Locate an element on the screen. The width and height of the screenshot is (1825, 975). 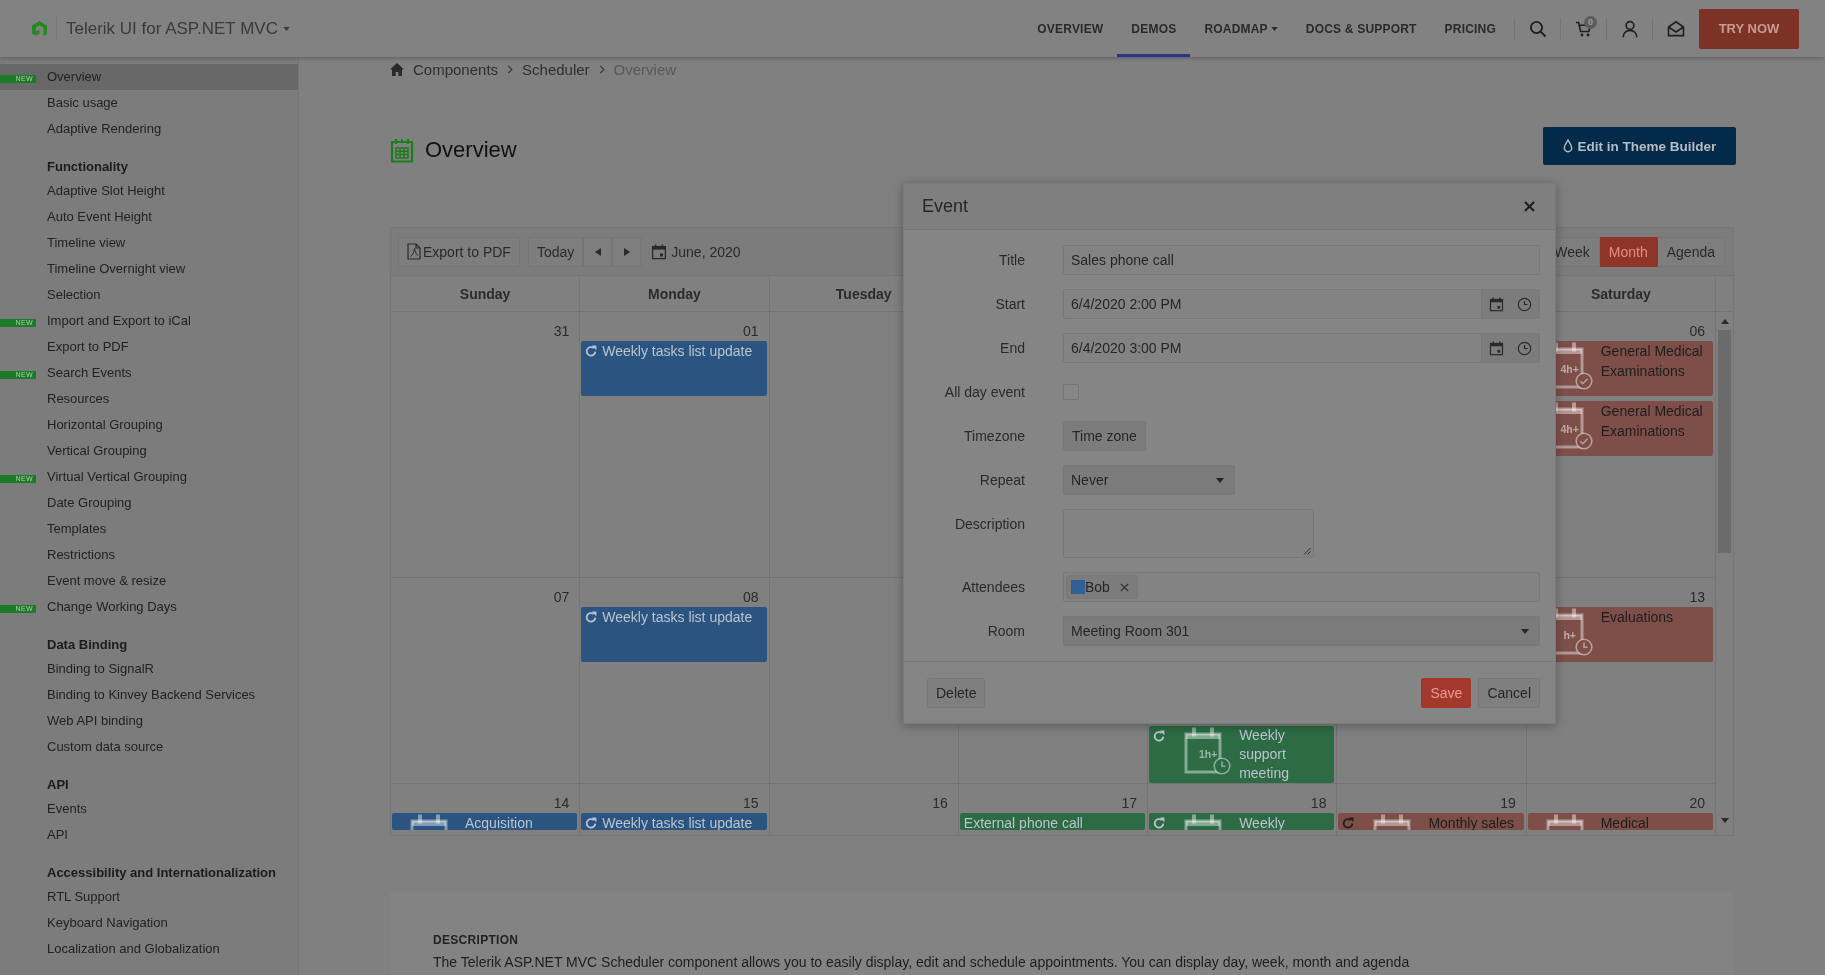
nav-link: OVERVIEW is located at coordinates (1070, 28).